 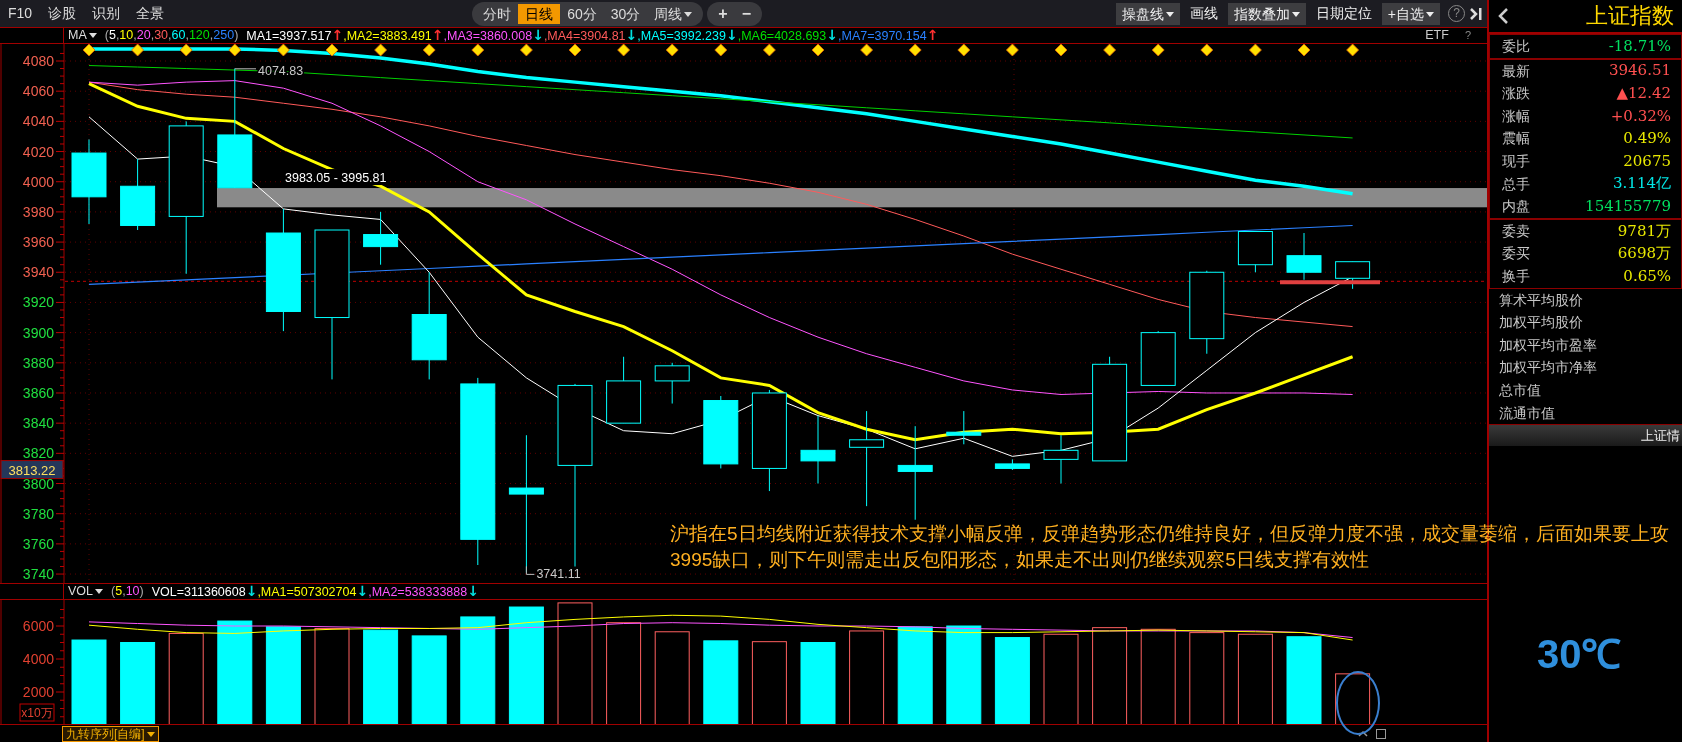 I want to click on axis-label: 4060, so click(x=38, y=91).